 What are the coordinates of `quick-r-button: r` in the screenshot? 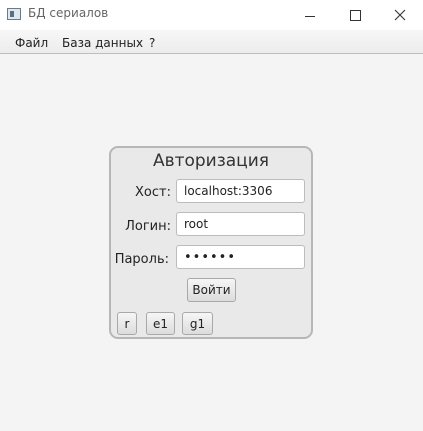 It's located at (127, 323).